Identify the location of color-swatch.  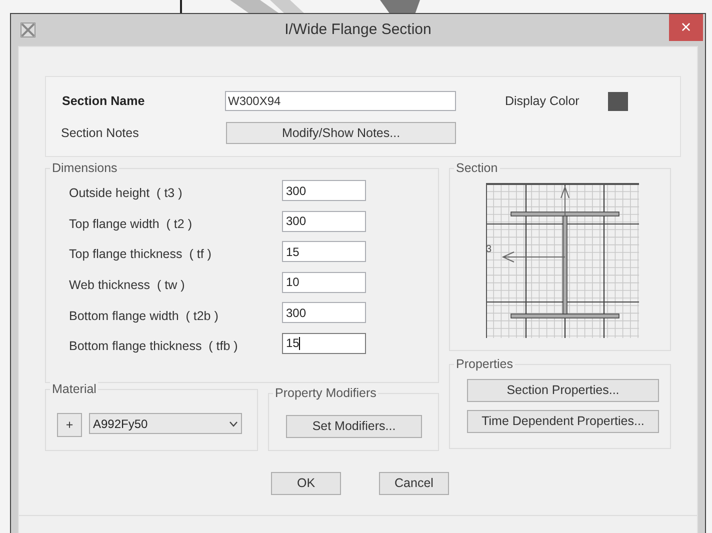
(618, 101).